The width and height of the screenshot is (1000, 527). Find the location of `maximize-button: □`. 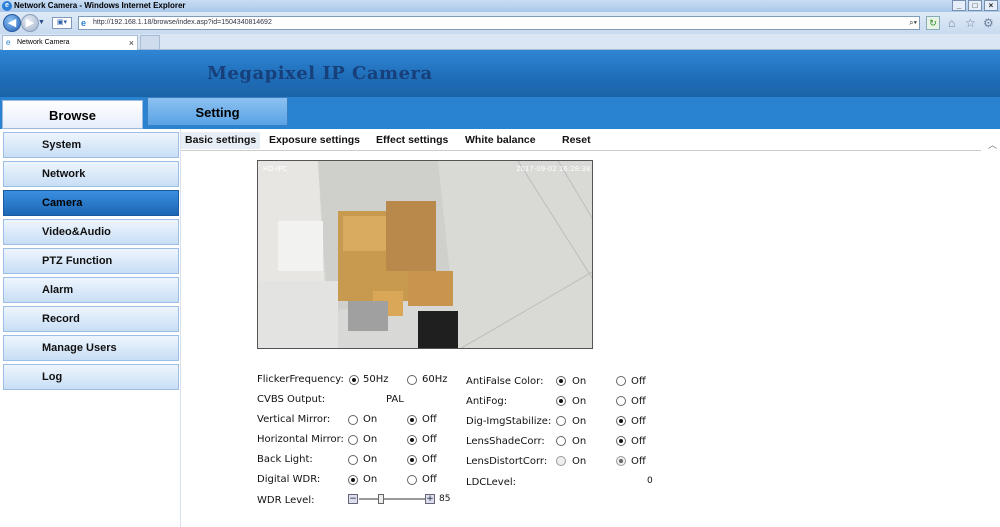

maximize-button: □ is located at coordinates (975, 5).